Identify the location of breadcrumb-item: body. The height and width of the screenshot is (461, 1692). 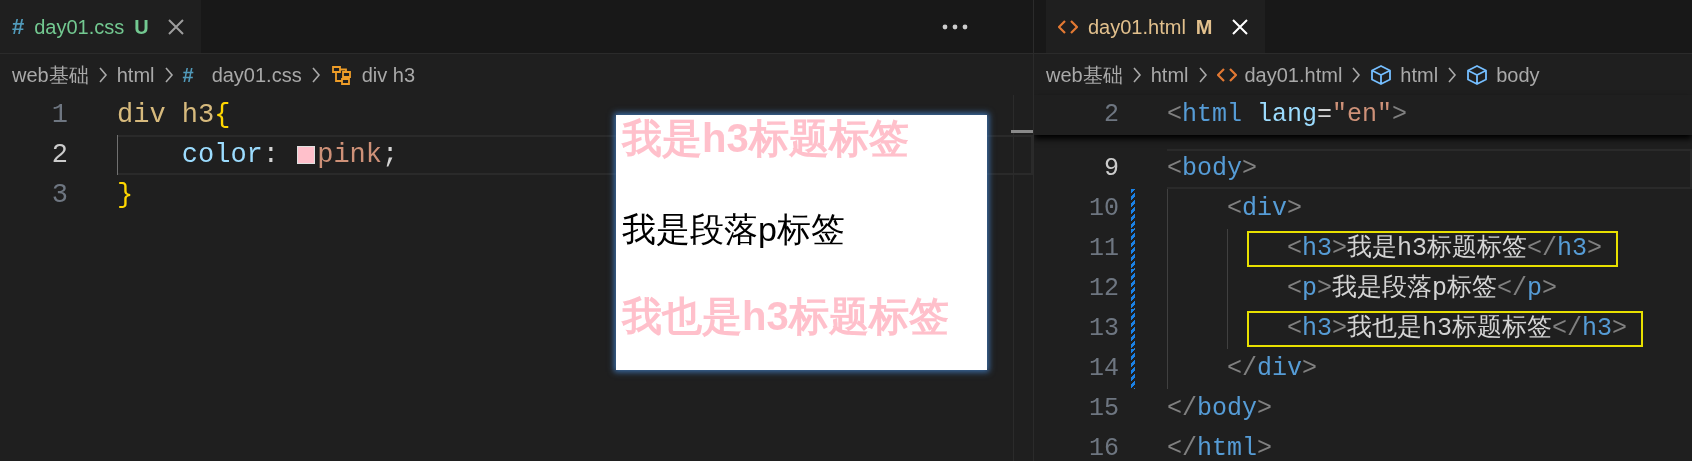
(1503, 74).